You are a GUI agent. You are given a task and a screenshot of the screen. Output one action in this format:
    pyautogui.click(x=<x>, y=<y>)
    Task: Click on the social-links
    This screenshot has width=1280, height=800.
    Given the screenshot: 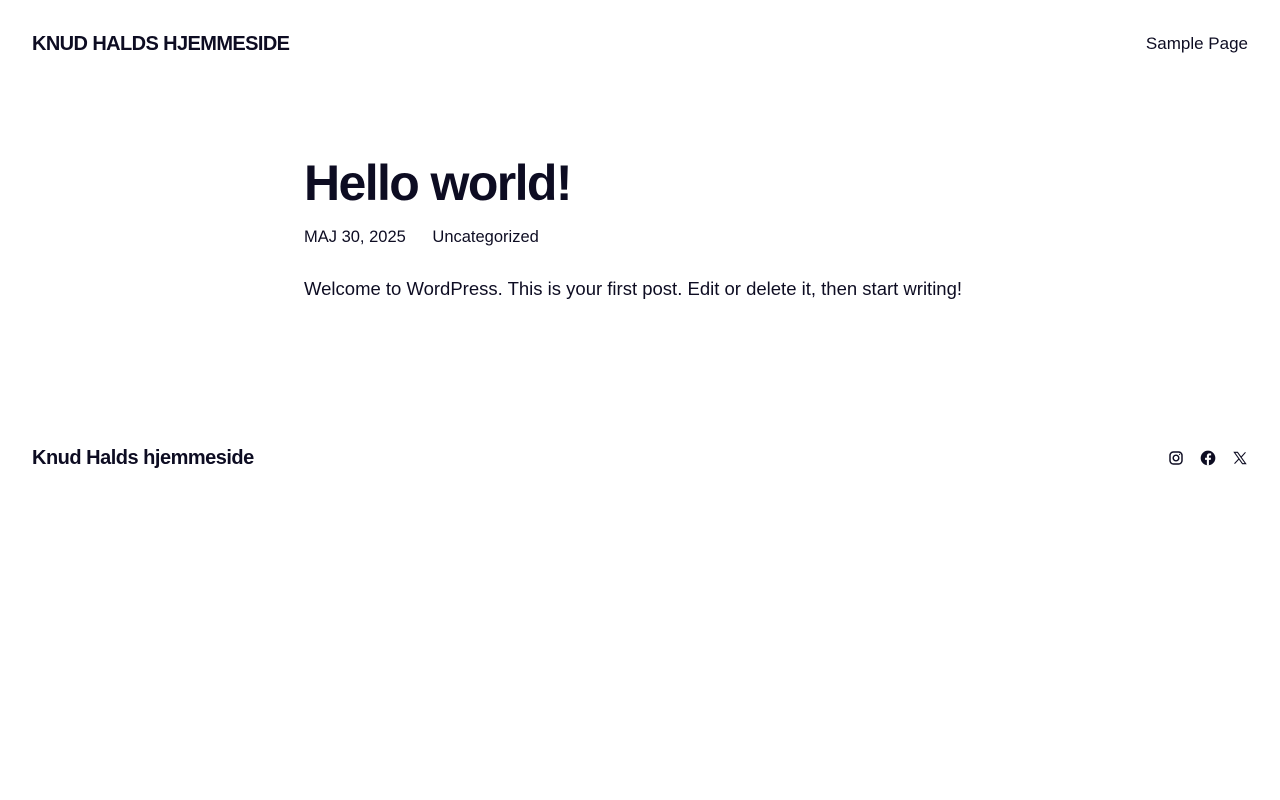 What is the action you would take?
    pyautogui.click(x=1208, y=458)
    